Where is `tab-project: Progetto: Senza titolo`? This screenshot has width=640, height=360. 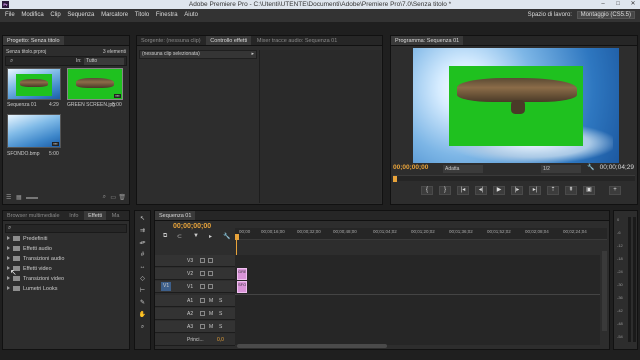
tab-project: Progetto: Senza titolo is located at coordinates (33, 40).